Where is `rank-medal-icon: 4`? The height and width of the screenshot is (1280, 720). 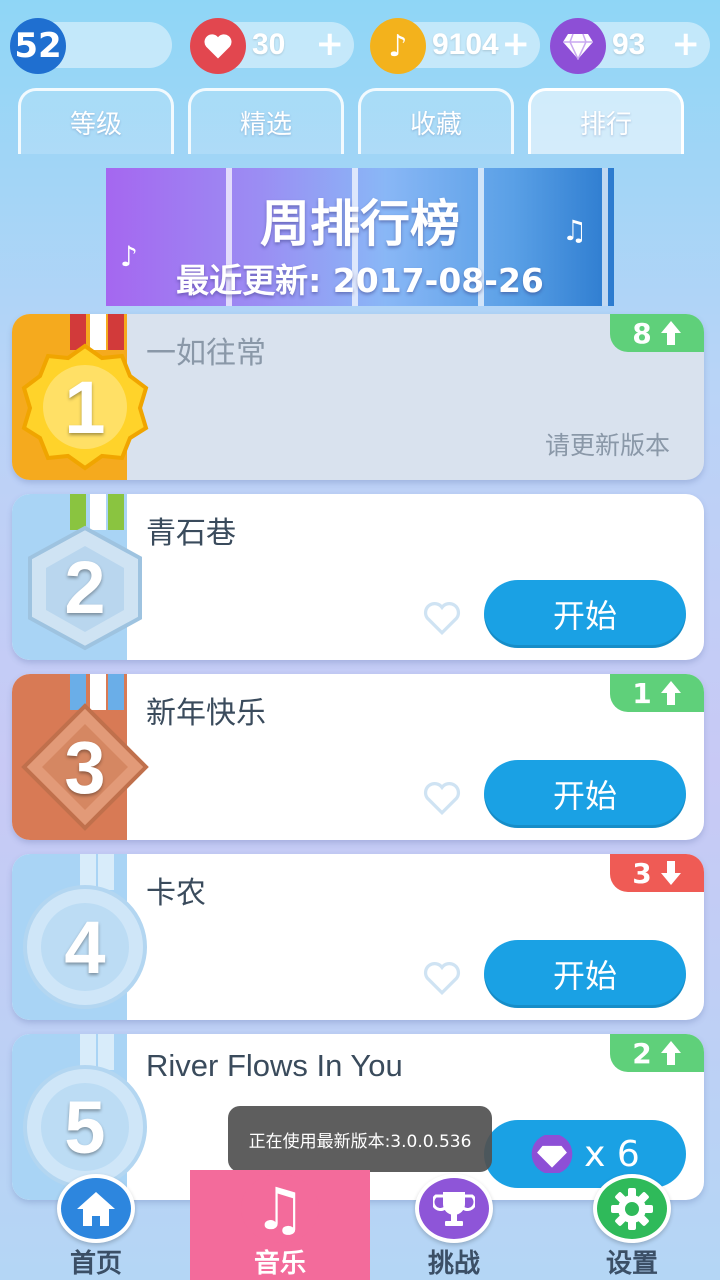 rank-medal-icon: 4 is located at coordinates (85, 947).